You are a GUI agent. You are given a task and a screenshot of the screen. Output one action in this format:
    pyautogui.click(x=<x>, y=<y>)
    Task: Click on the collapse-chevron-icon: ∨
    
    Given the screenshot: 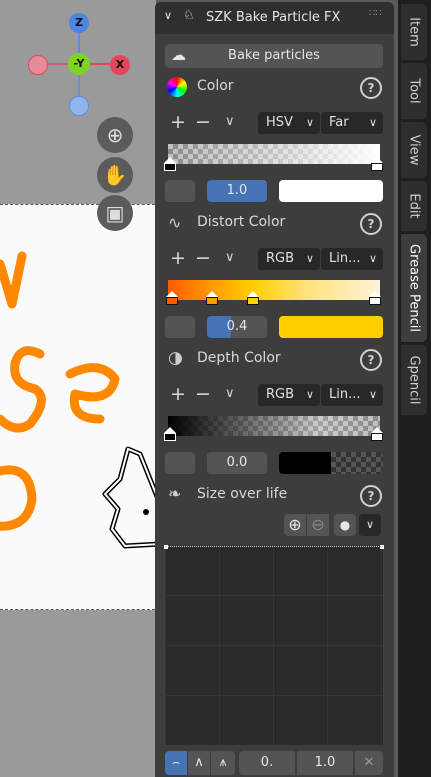 What is the action you would take?
    pyautogui.click(x=168, y=15)
    